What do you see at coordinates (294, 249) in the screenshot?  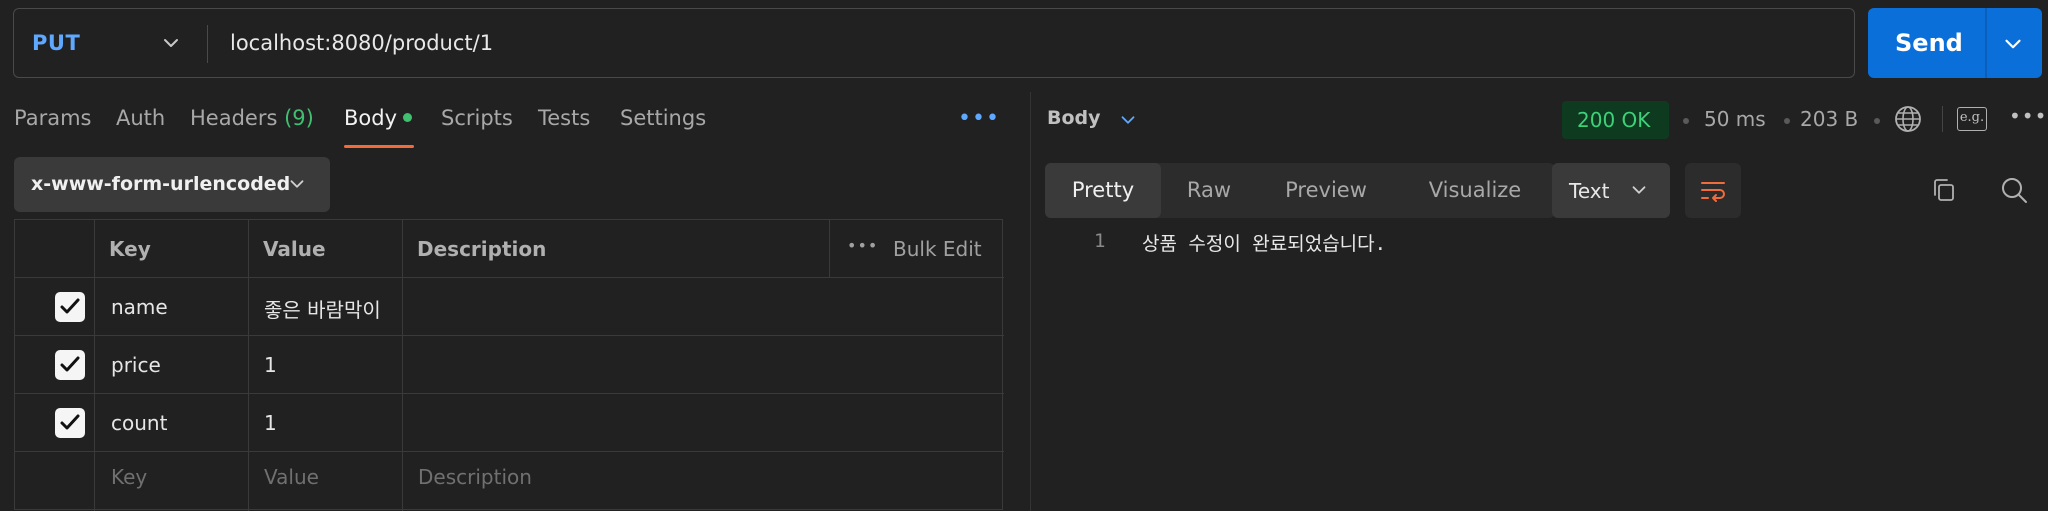 I see `column-header-value: Value` at bounding box center [294, 249].